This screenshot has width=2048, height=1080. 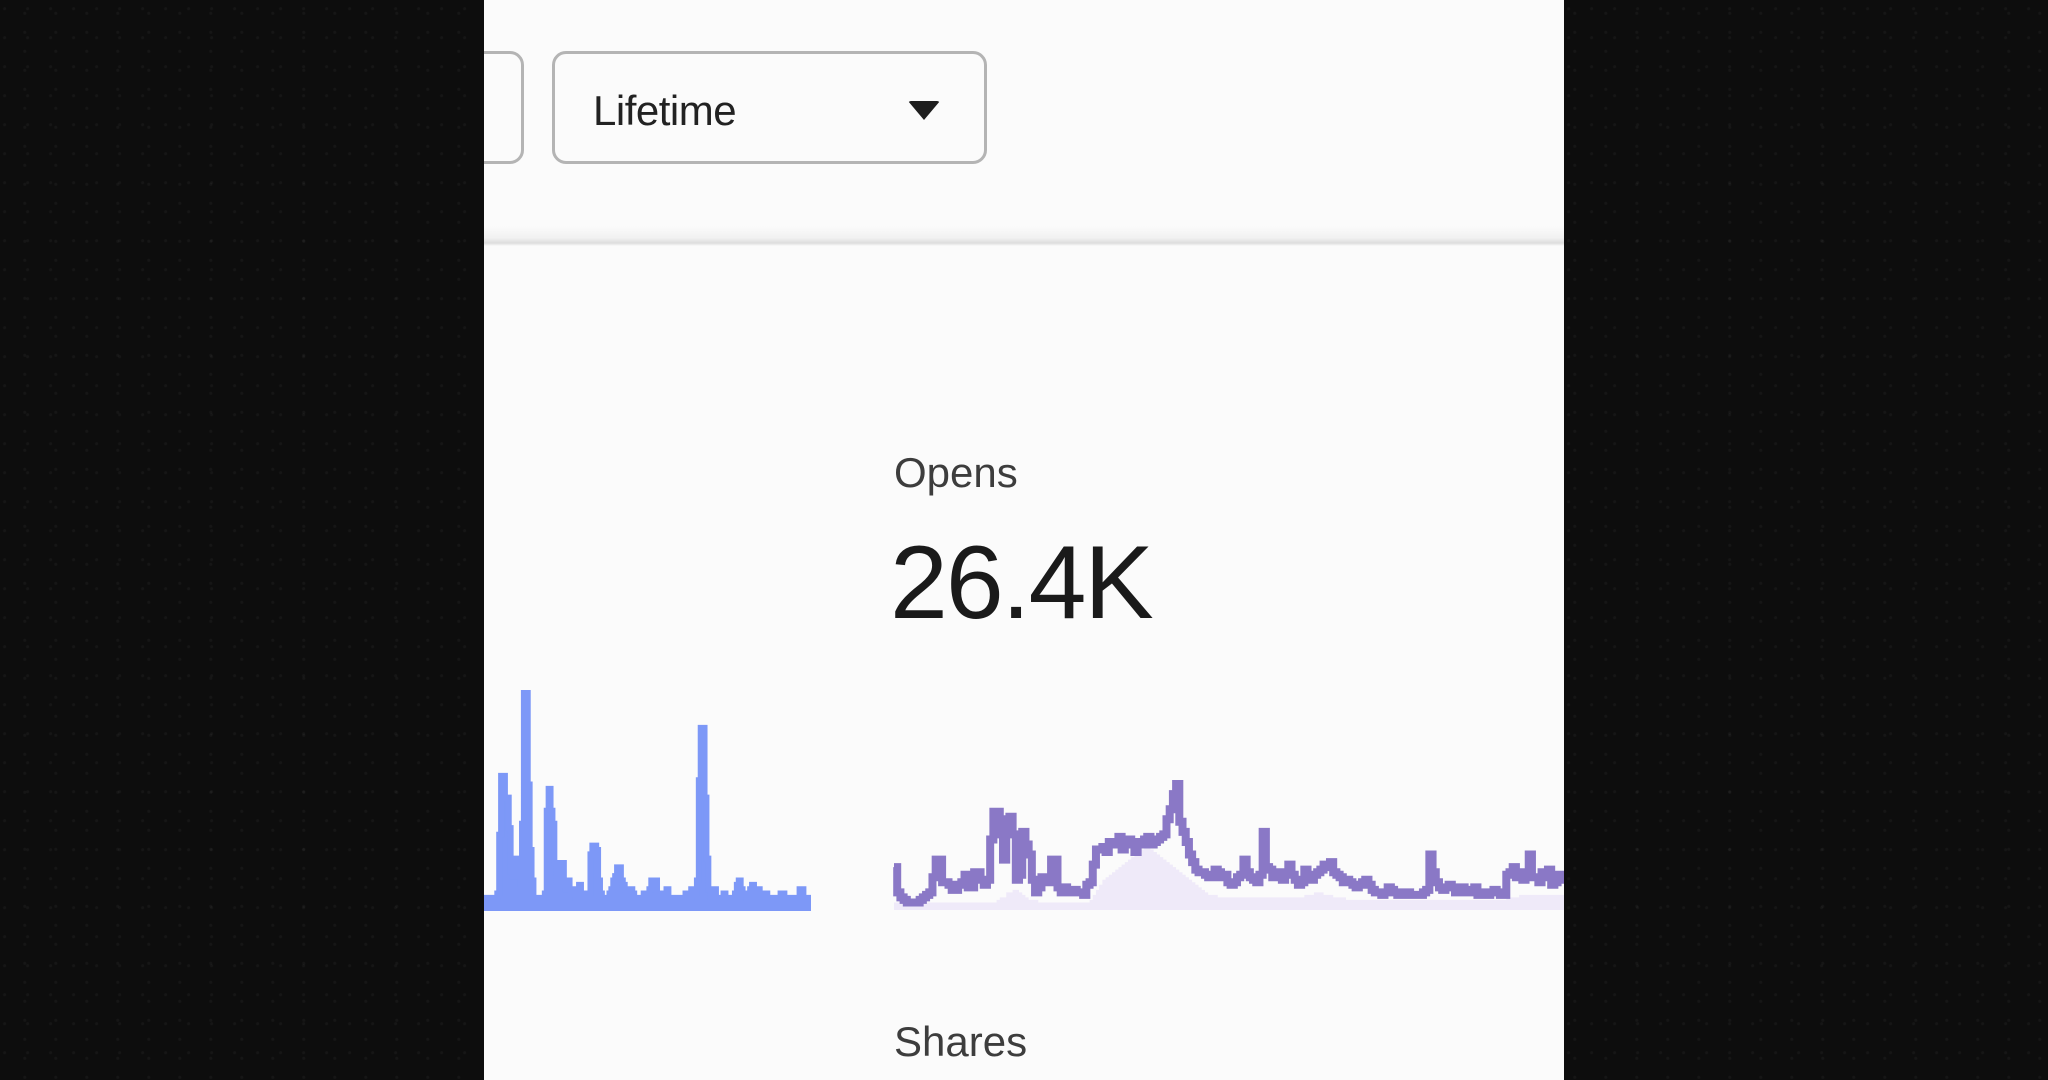 I want to click on filter-select-previous, so click(x=504, y=107).